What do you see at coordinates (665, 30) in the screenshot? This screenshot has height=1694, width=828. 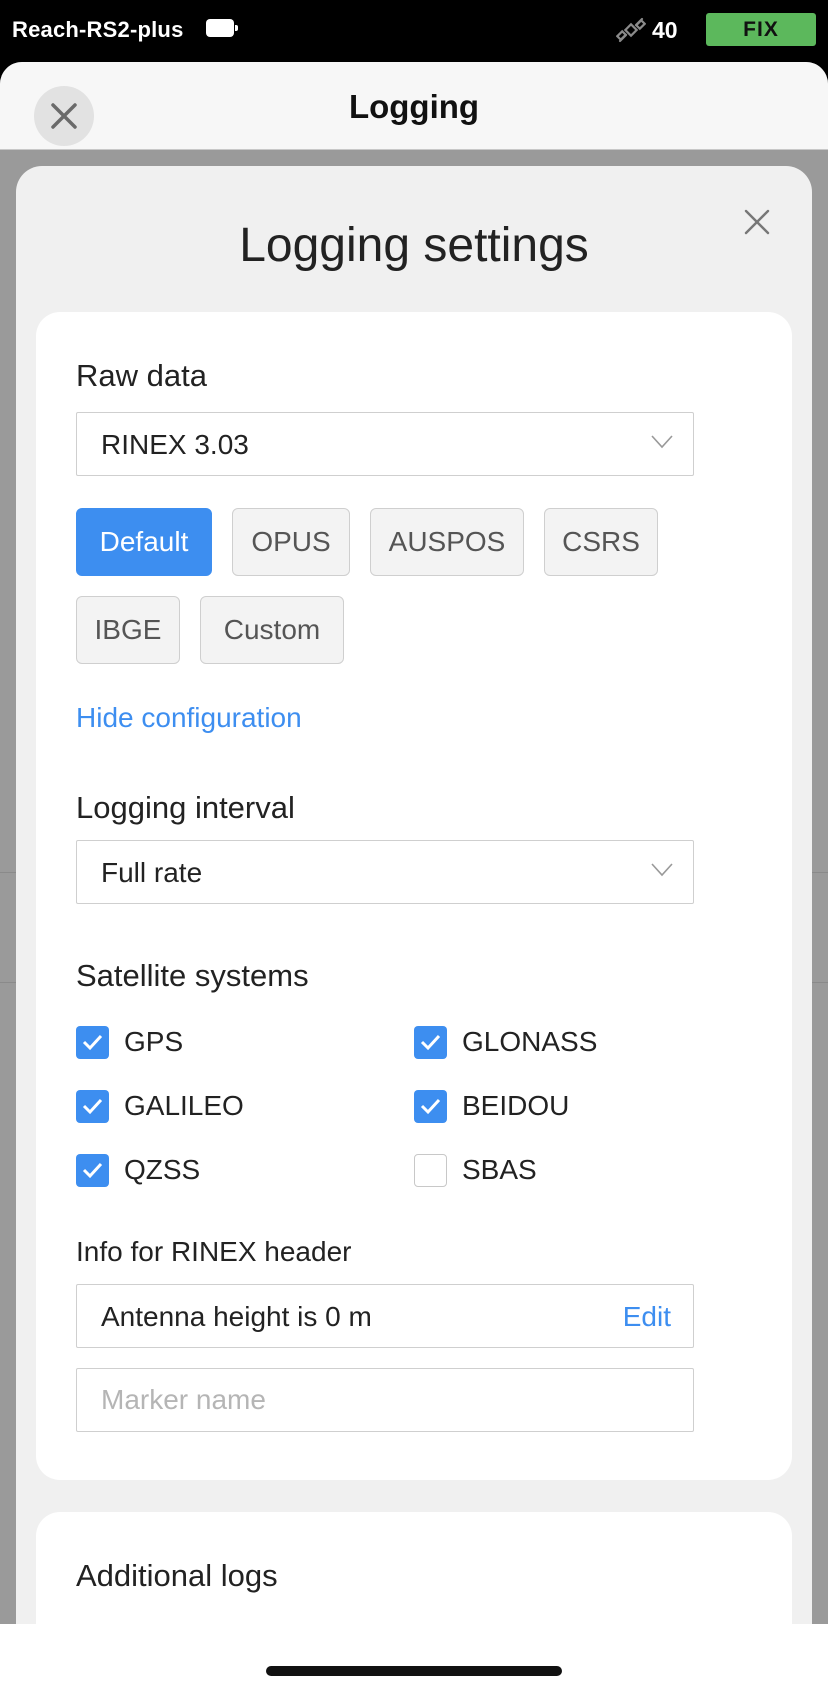 I see `satellite-count: 40` at bounding box center [665, 30].